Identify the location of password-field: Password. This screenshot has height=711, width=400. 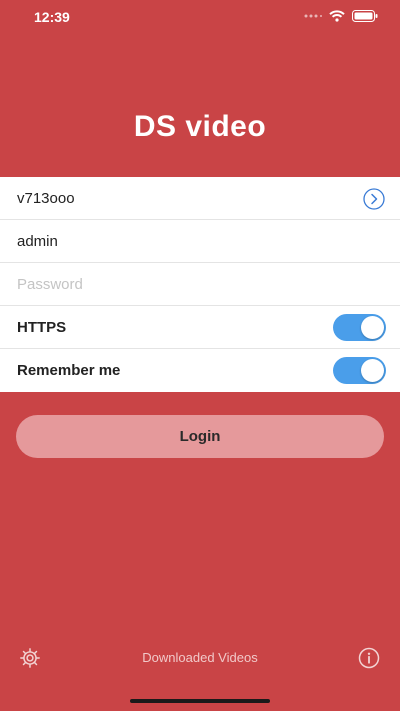
(200, 284).